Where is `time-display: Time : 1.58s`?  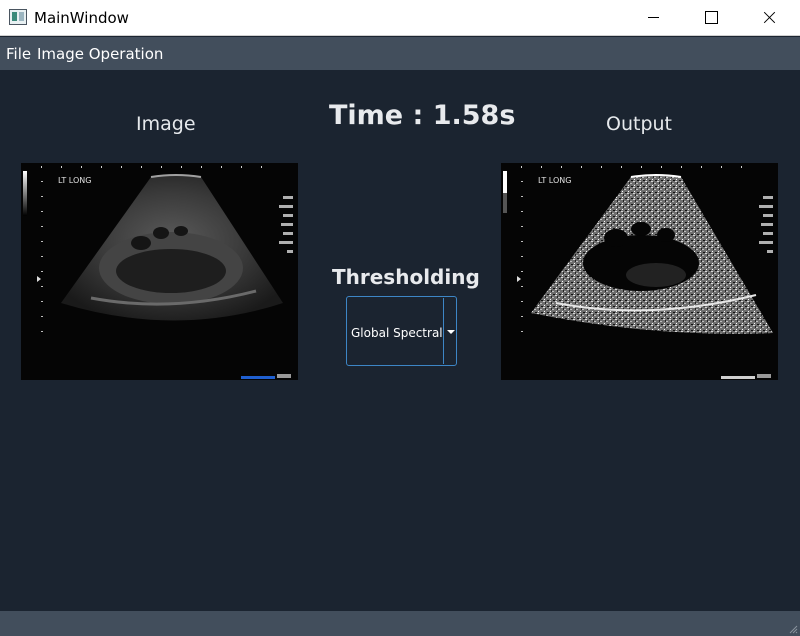
time-display: Time : 1.58s is located at coordinates (422, 115).